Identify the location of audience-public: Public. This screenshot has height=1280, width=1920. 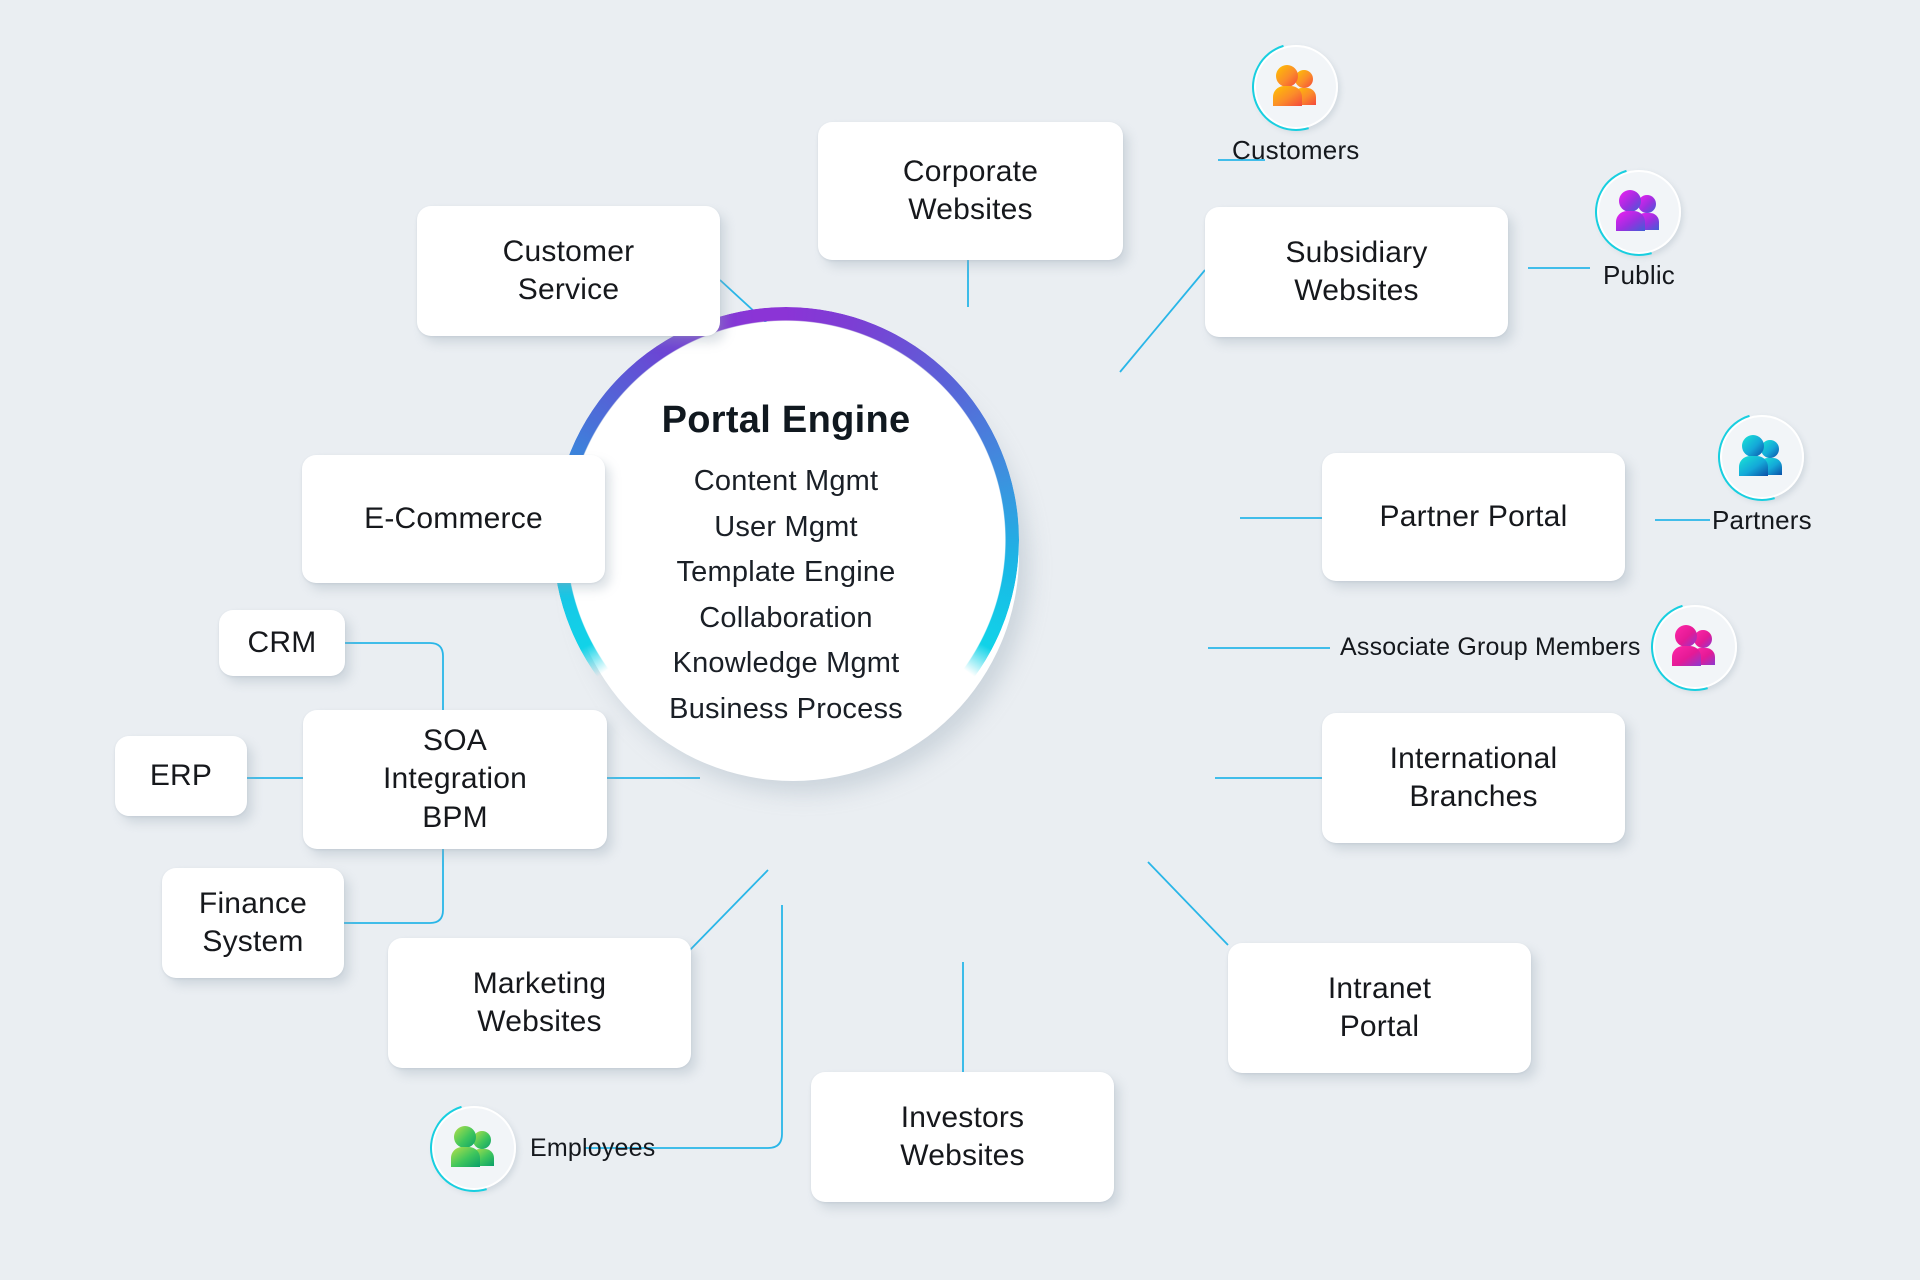
(1639, 221).